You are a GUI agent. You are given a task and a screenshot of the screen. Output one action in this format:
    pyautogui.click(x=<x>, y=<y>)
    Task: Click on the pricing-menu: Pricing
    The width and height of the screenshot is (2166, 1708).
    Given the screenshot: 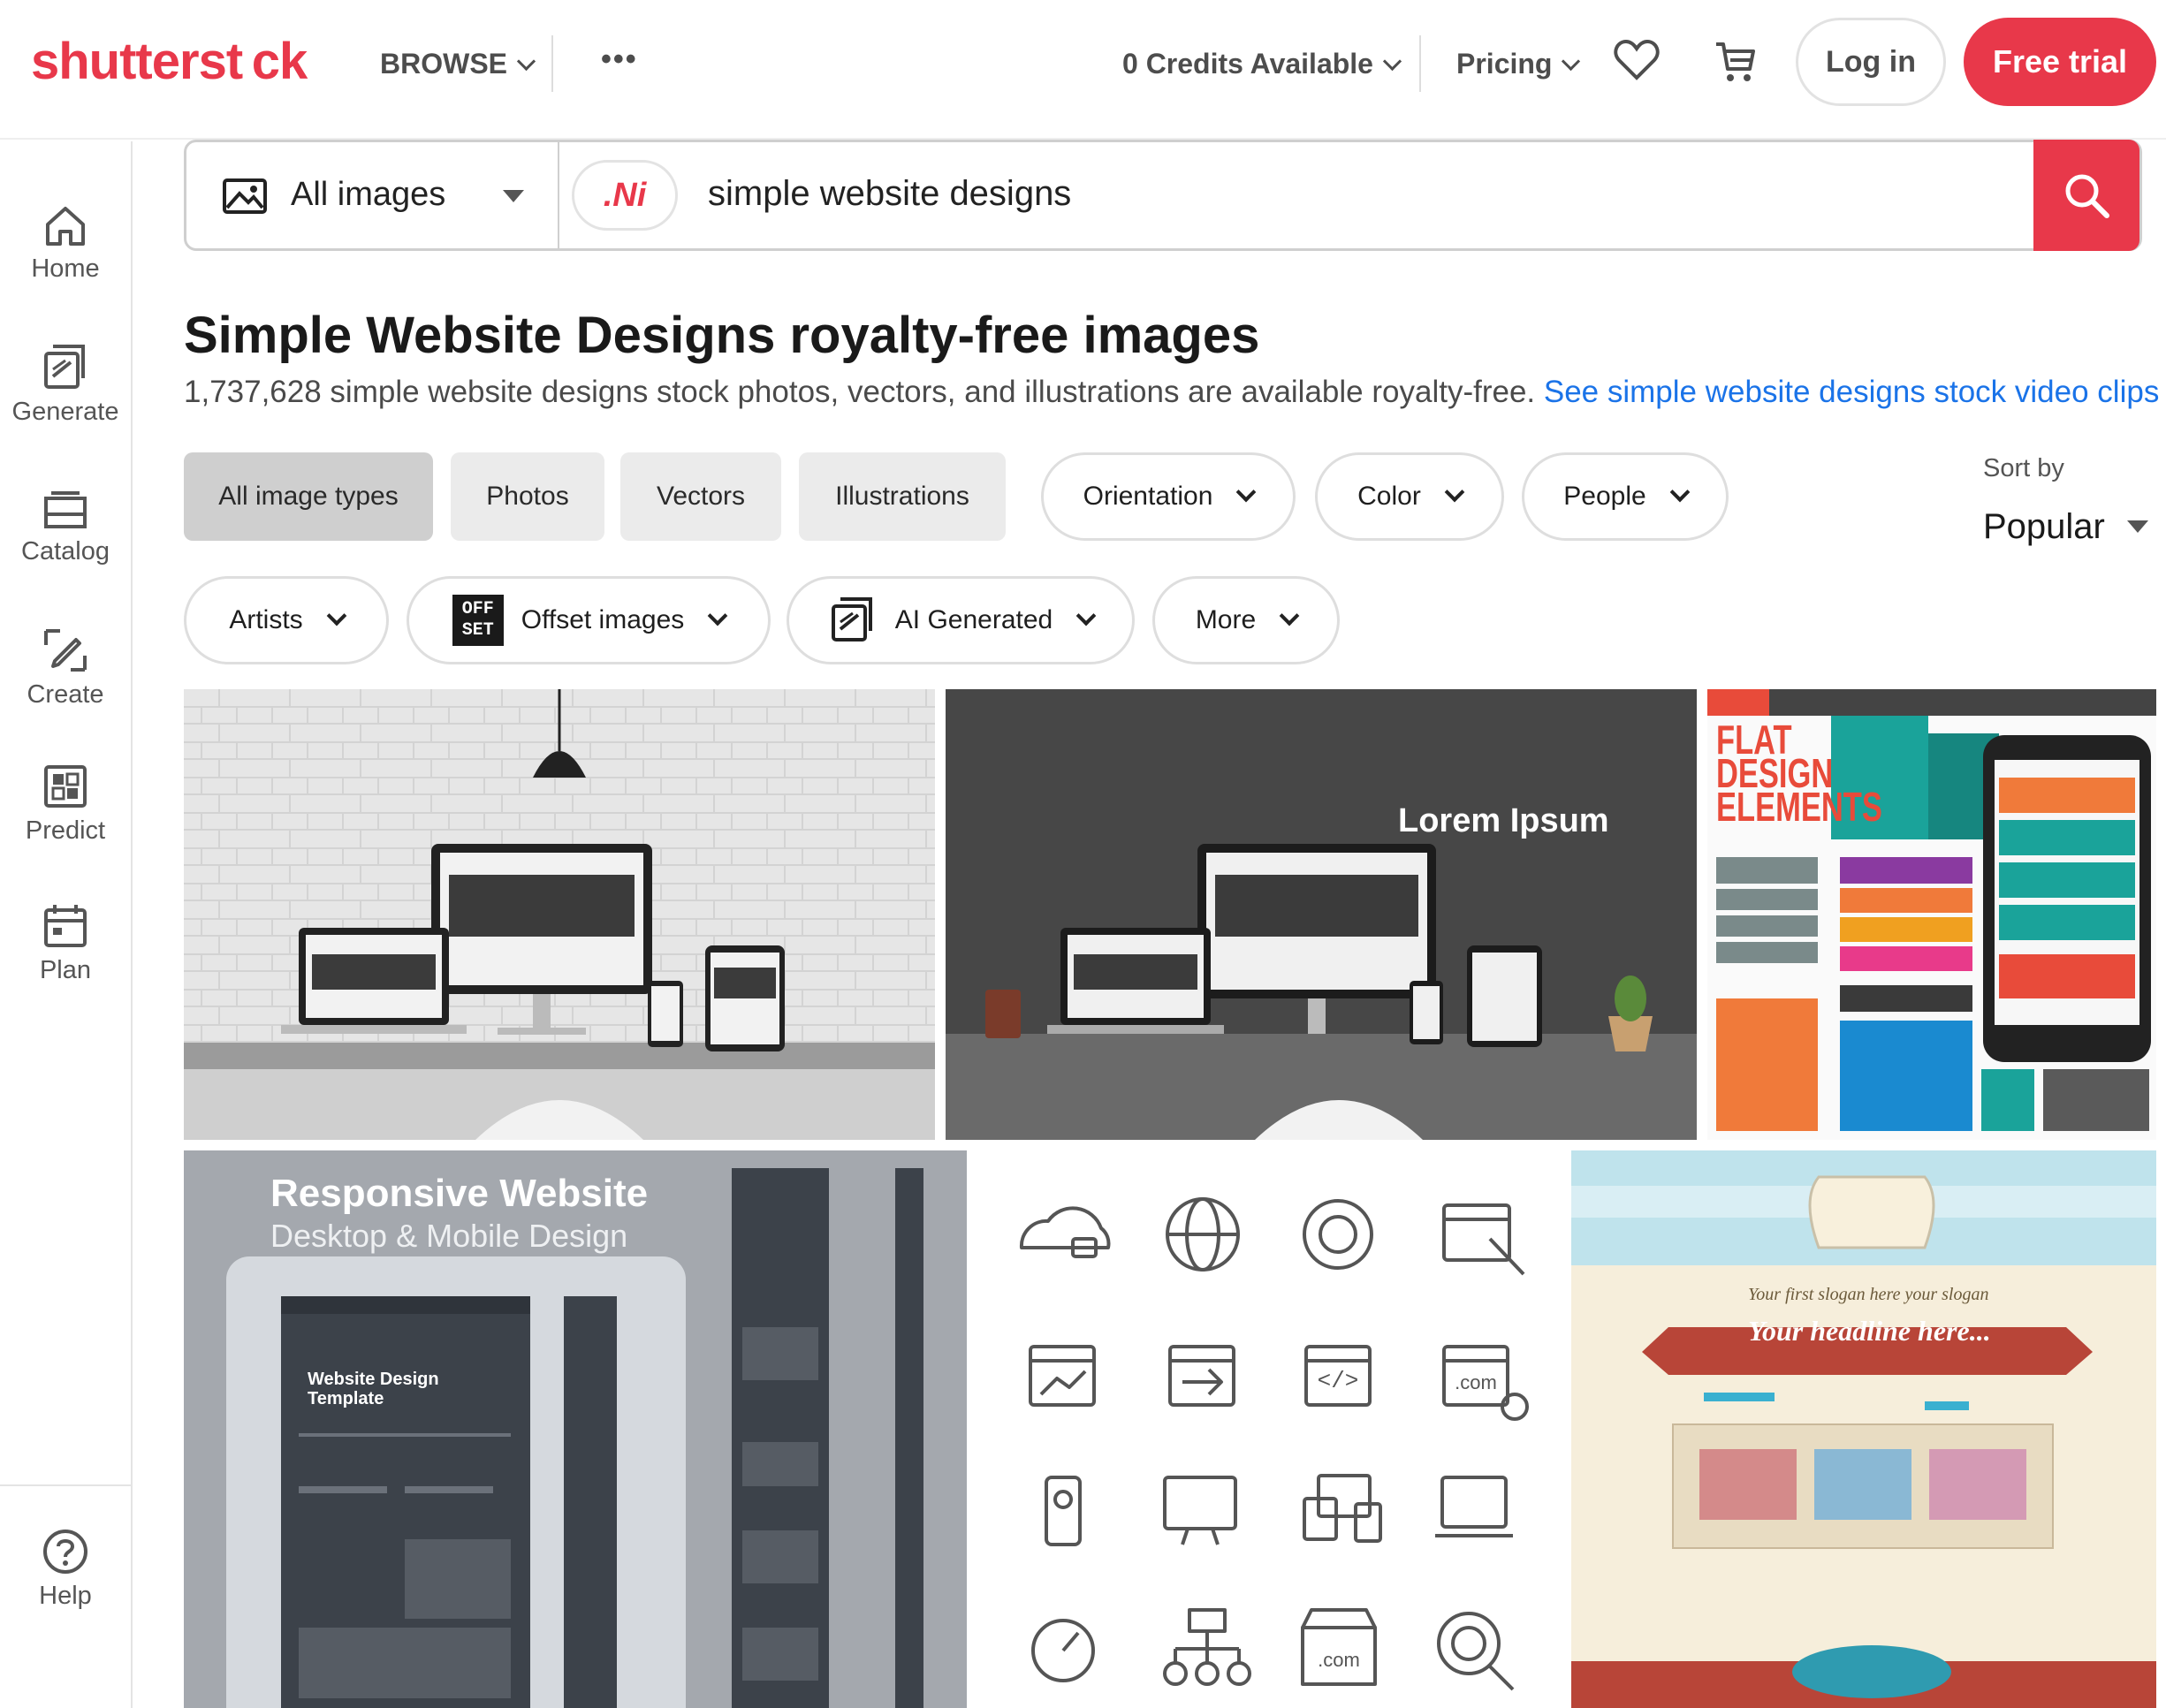 What is the action you would take?
    pyautogui.click(x=1518, y=64)
    